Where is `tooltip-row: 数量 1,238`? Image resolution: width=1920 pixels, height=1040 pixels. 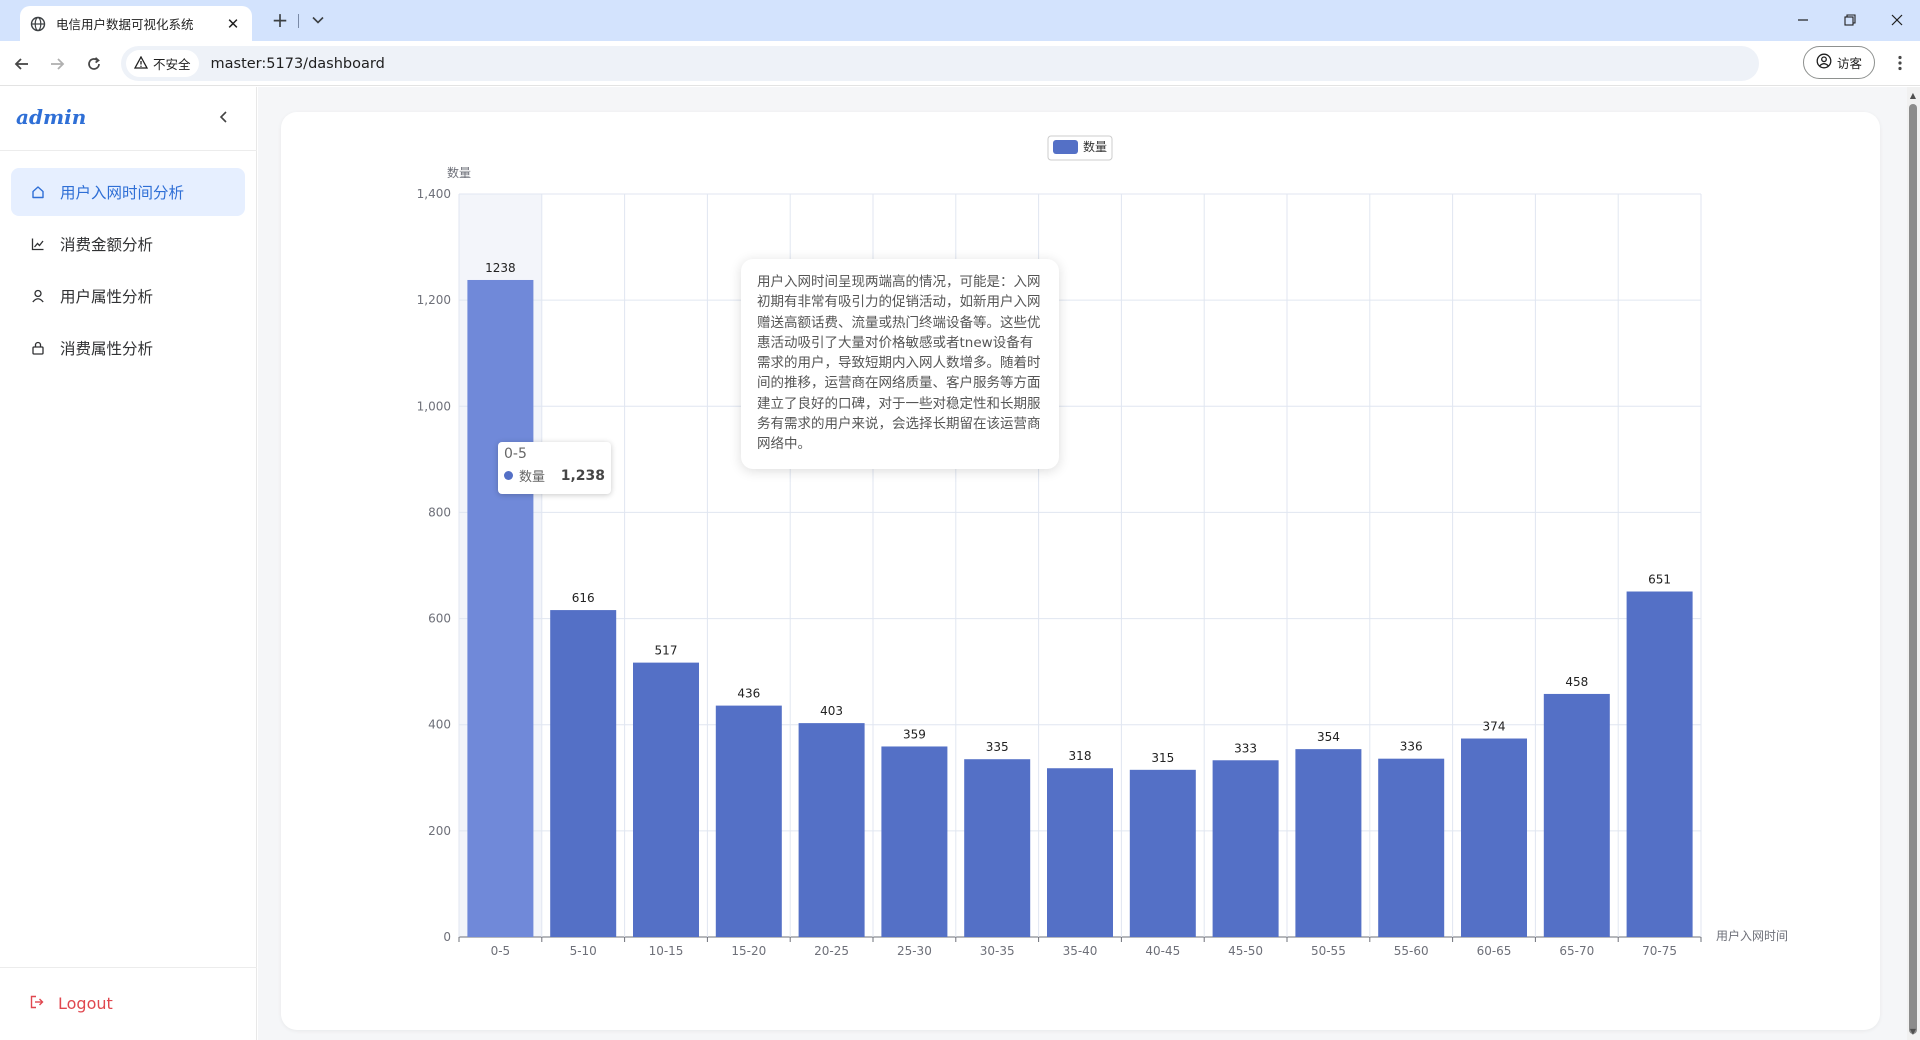
tooltip-row: 数量 1,238 is located at coordinates (554, 475).